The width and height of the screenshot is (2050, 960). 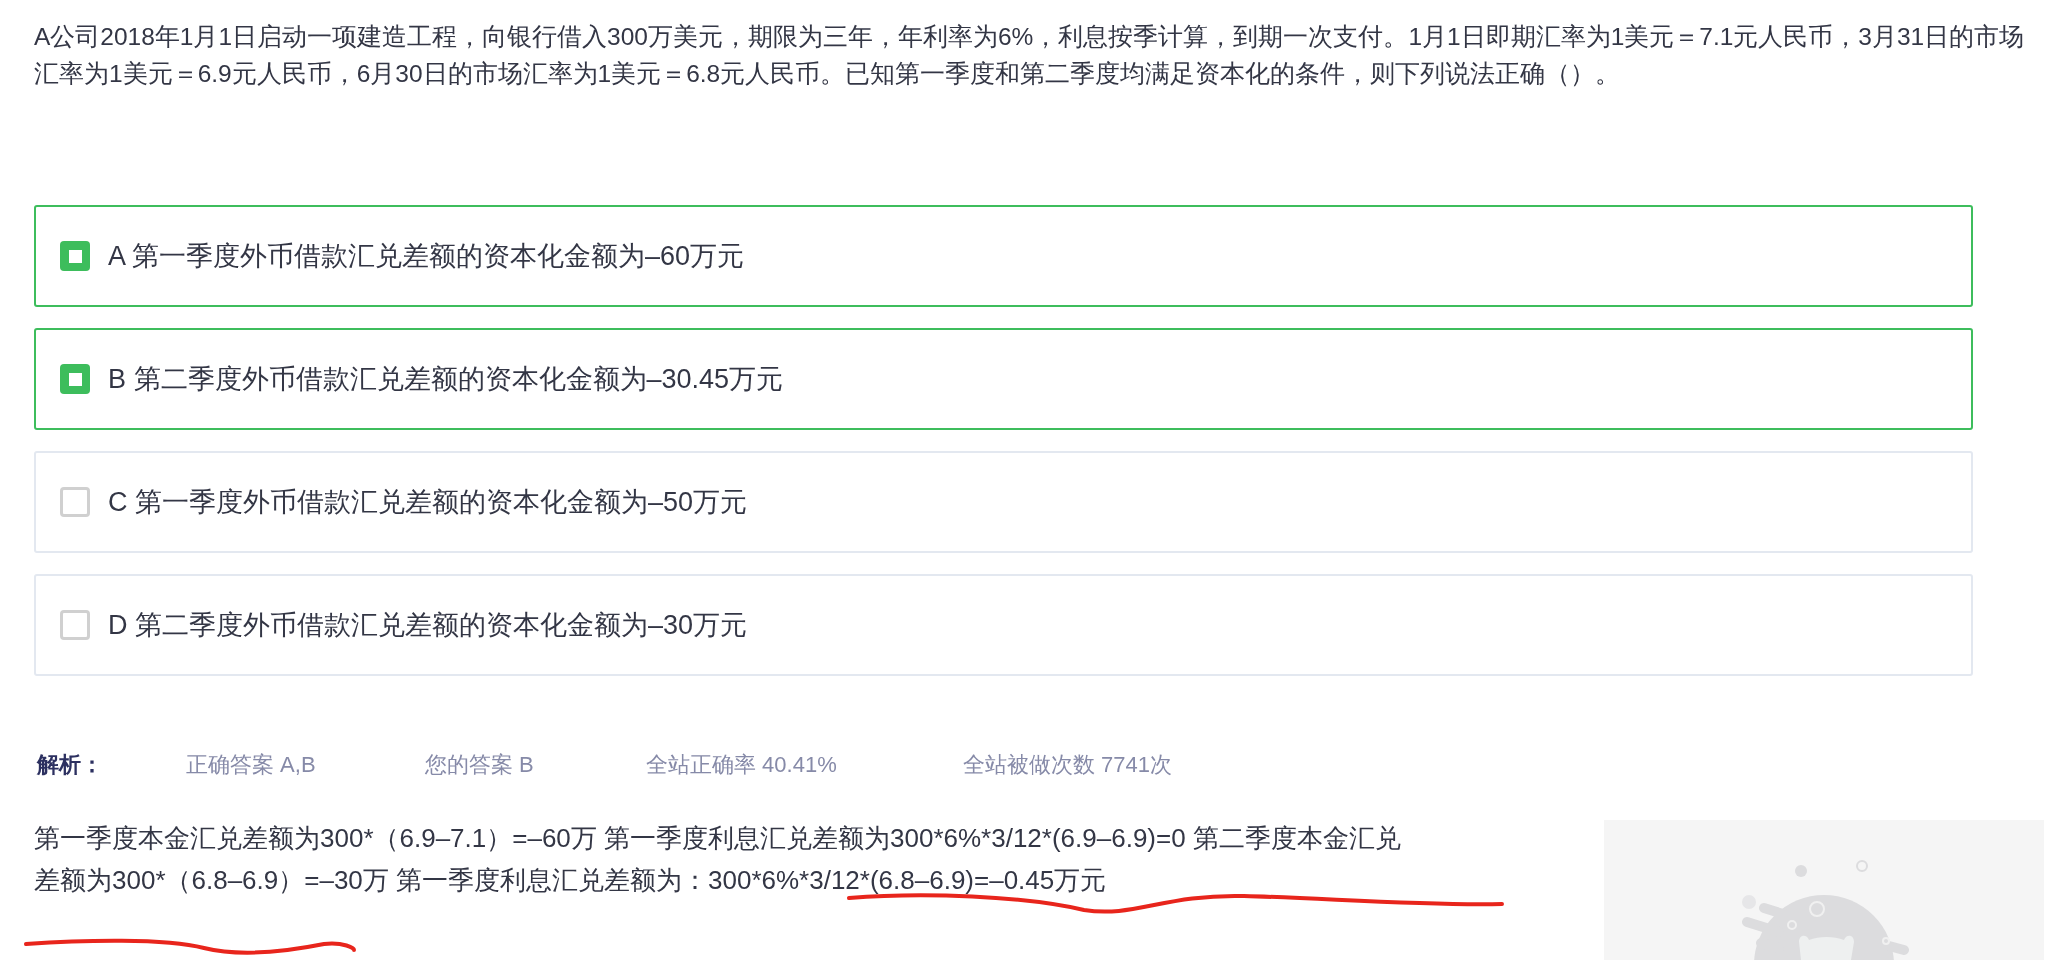 I want to click on answer-stat: 正确答案 A,B, so click(x=251, y=765).